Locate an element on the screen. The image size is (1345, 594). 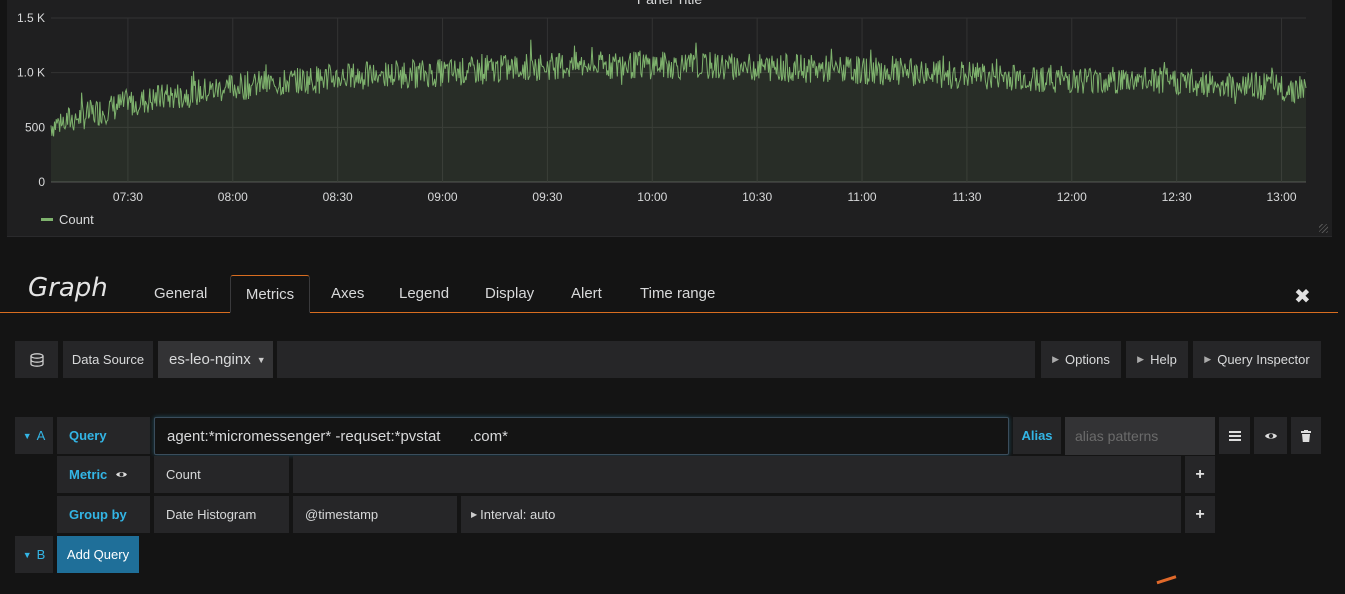
alias-input is located at coordinates (1140, 436).